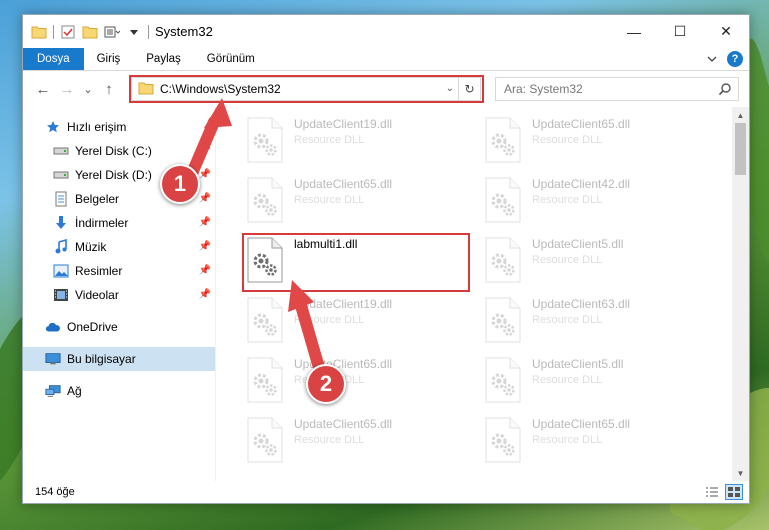 The image size is (769, 530). I want to click on sidebar-item-label: İndirmeler, so click(102, 223).